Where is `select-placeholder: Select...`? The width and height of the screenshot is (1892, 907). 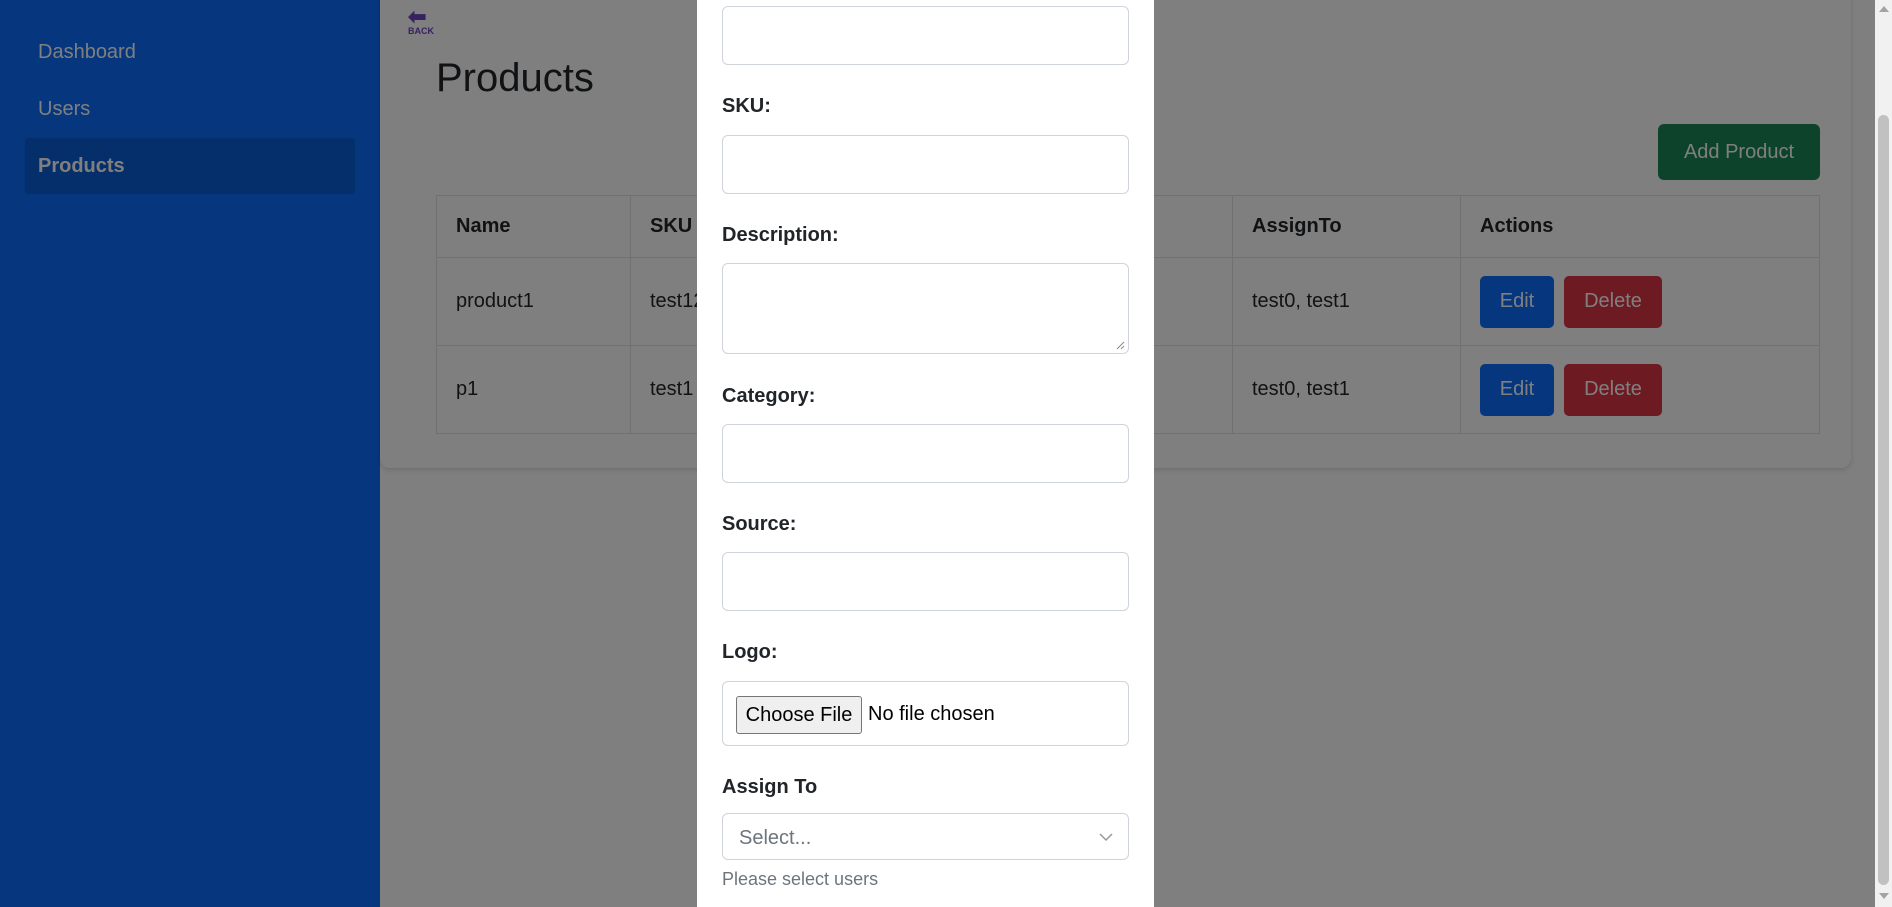 select-placeholder: Select... is located at coordinates (775, 838).